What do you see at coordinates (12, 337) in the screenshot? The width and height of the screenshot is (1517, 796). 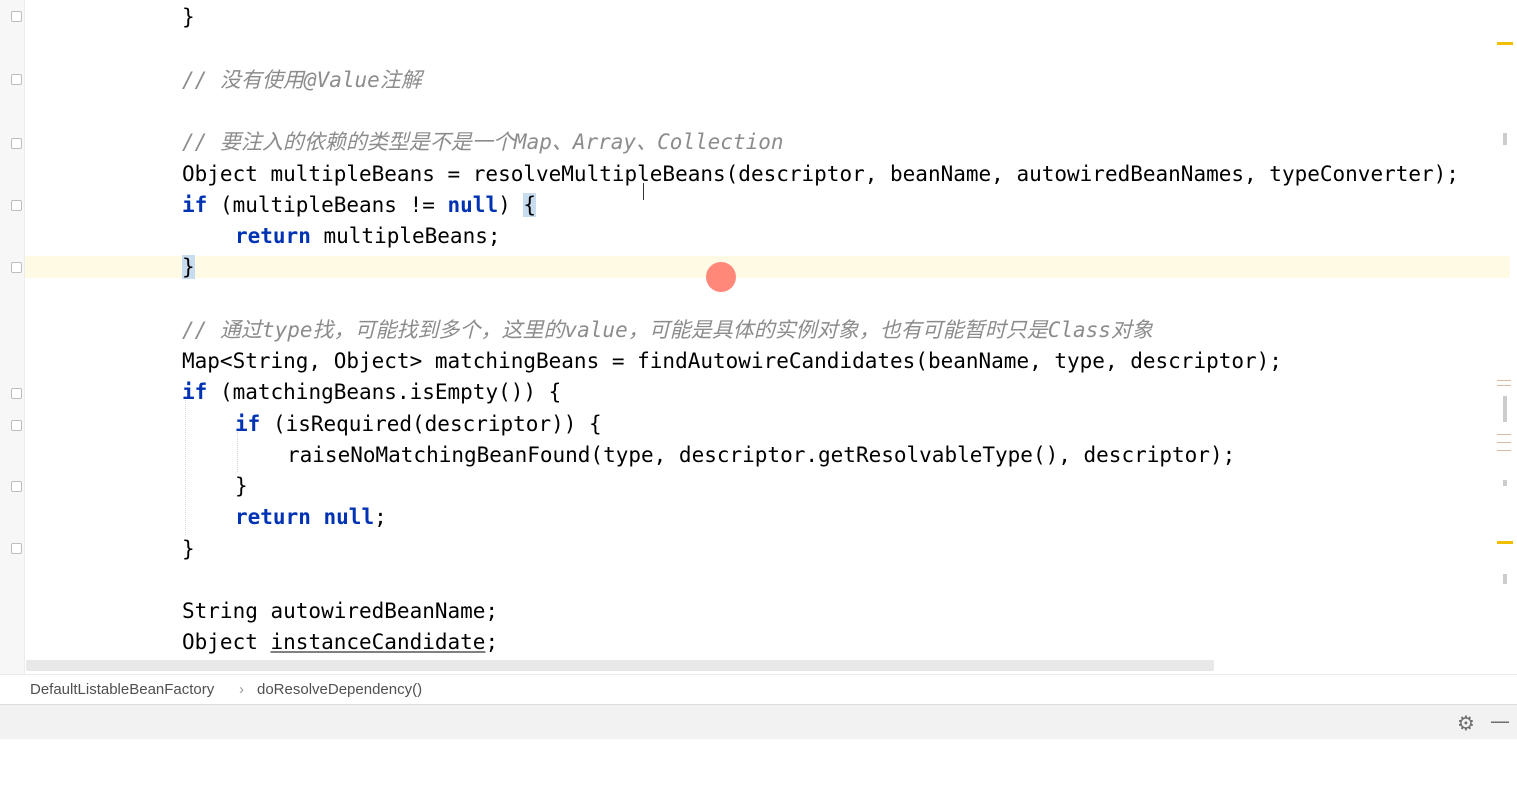 I see `editor-gutter` at bounding box center [12, 337].